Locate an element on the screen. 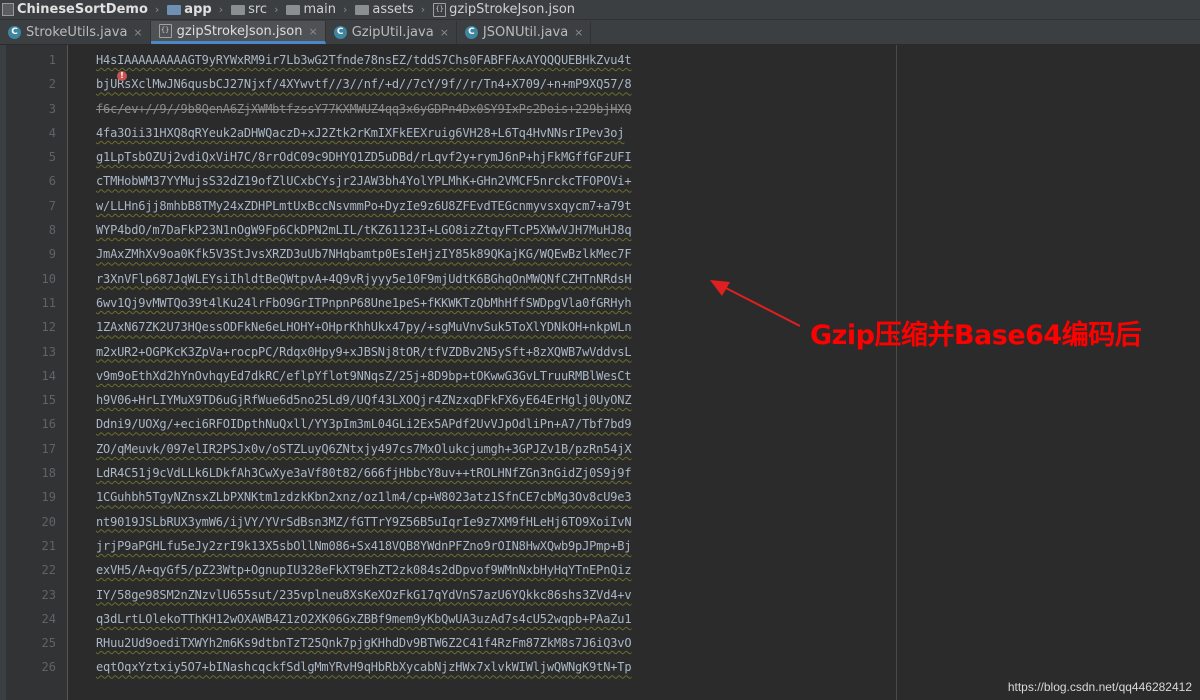  line-number: 20 is located at coordinates (48, 521).